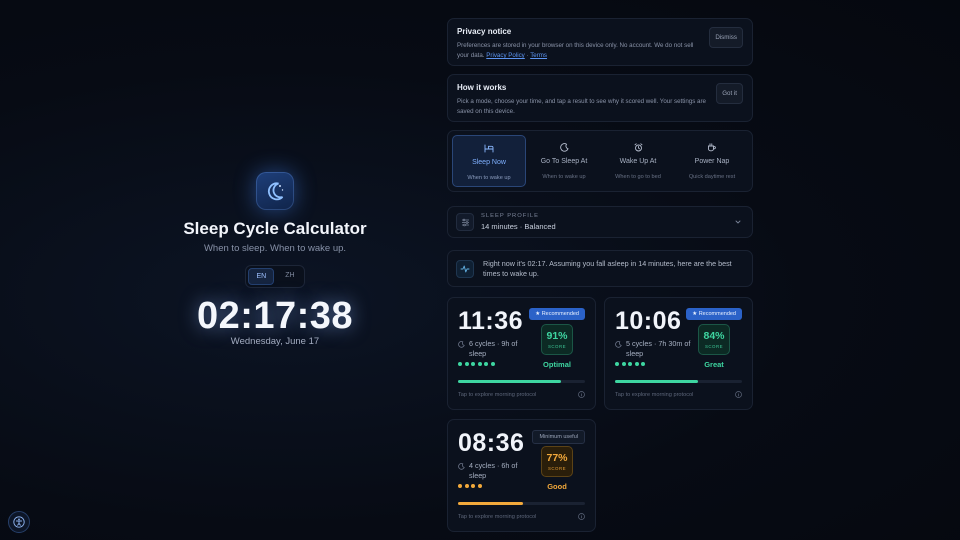  I want to click on cycles-text: 6 cycles · 9h of sleep, so click(493, 348).